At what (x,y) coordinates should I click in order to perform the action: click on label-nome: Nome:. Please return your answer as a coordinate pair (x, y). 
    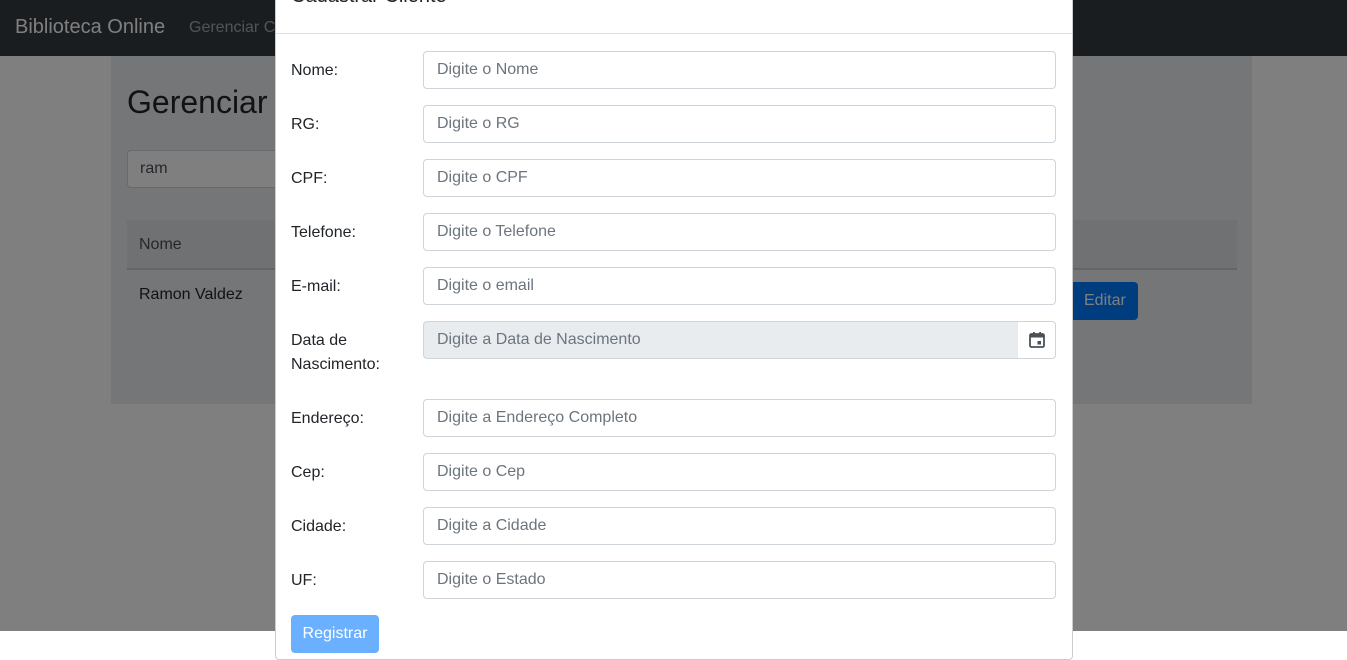
    Looking at the image, I should click on (315, 70).